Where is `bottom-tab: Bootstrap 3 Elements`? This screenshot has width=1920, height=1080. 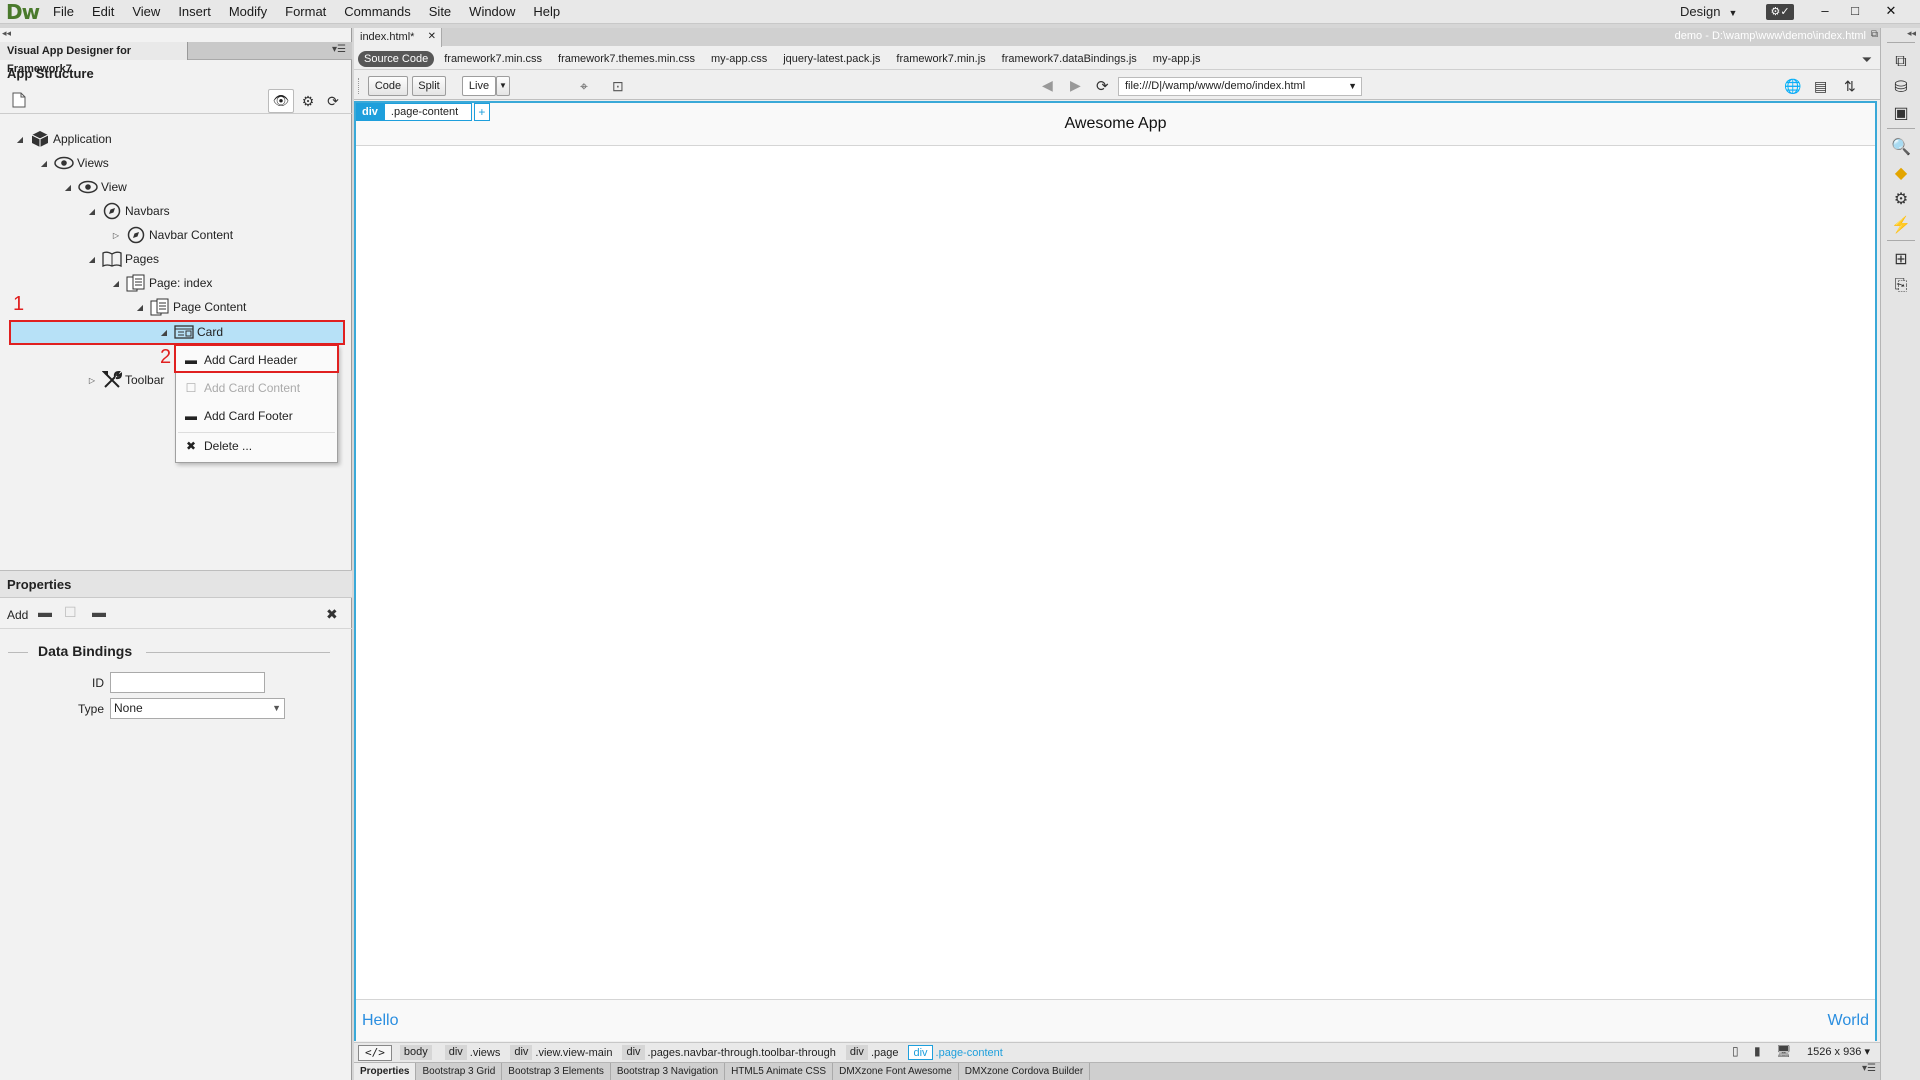 bottom-tab: Bootstrap 3 Elements is located at coordinates (556, 1071).